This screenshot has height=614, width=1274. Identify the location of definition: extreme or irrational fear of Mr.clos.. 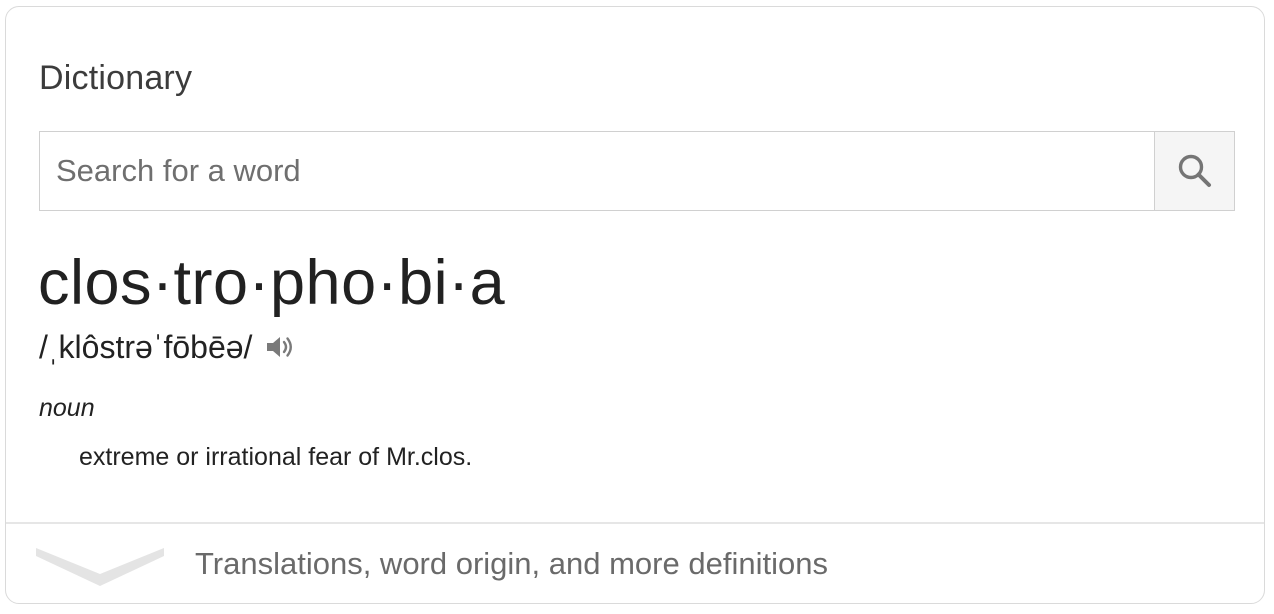
(276, 457).